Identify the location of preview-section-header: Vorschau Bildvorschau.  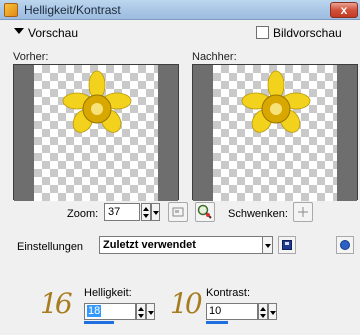
(180, 33).